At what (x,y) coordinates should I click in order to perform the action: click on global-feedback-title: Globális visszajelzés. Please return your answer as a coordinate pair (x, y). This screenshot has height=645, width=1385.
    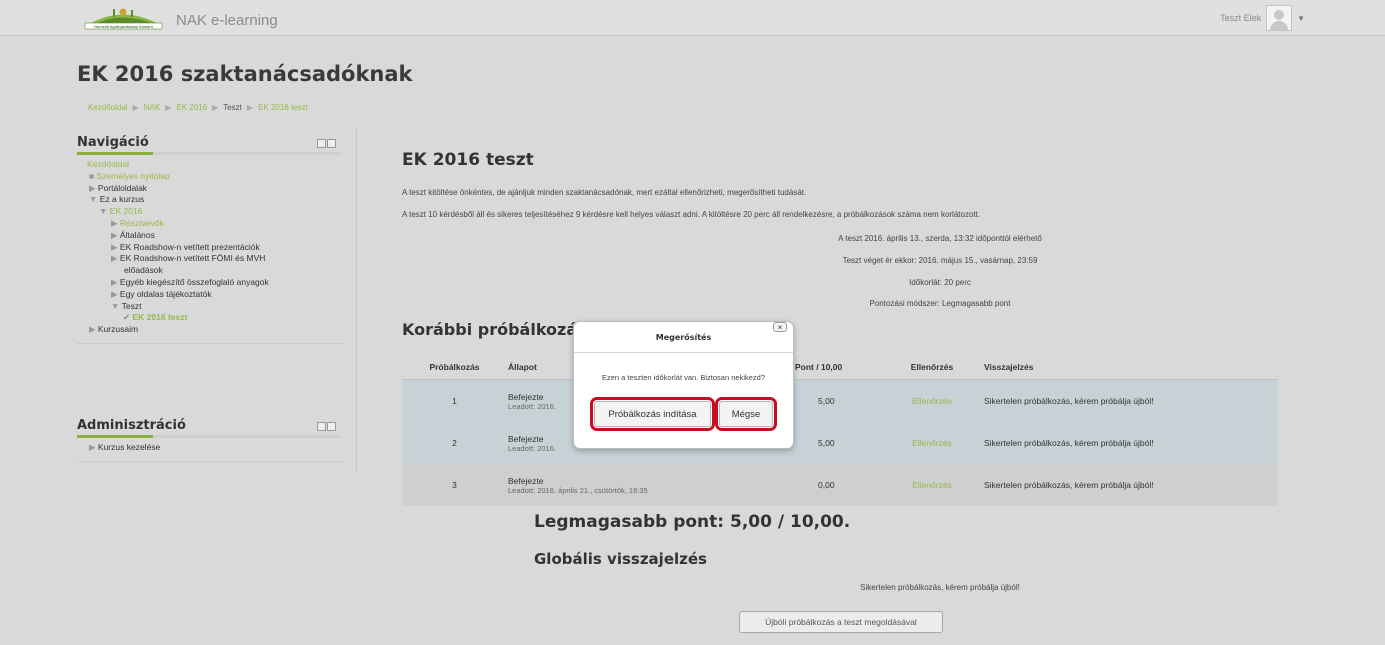
    Looking at the image, I should click on (620, 559).